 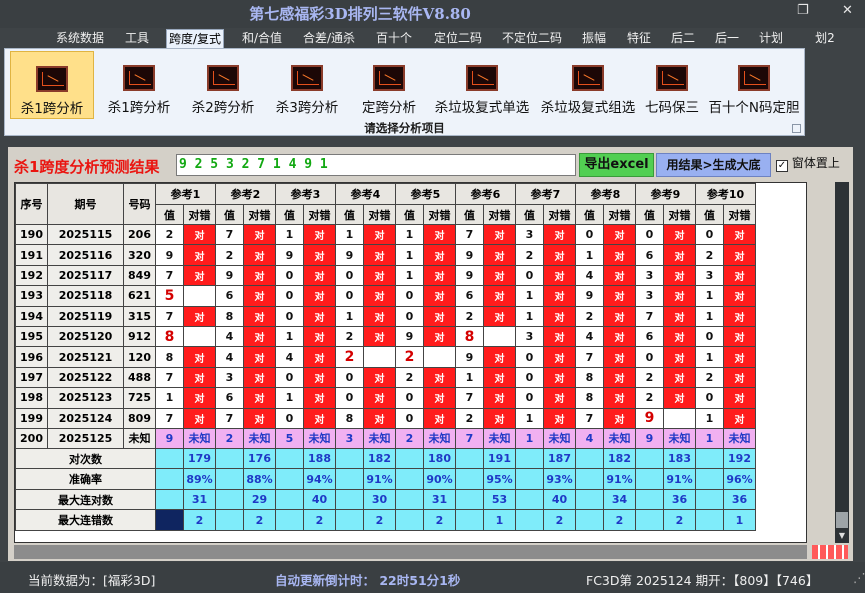 What do you see at coordinates (329, 38) in the screenshot?
I see `menu-item: 合差/通杀` at bounding box center [329, 38].